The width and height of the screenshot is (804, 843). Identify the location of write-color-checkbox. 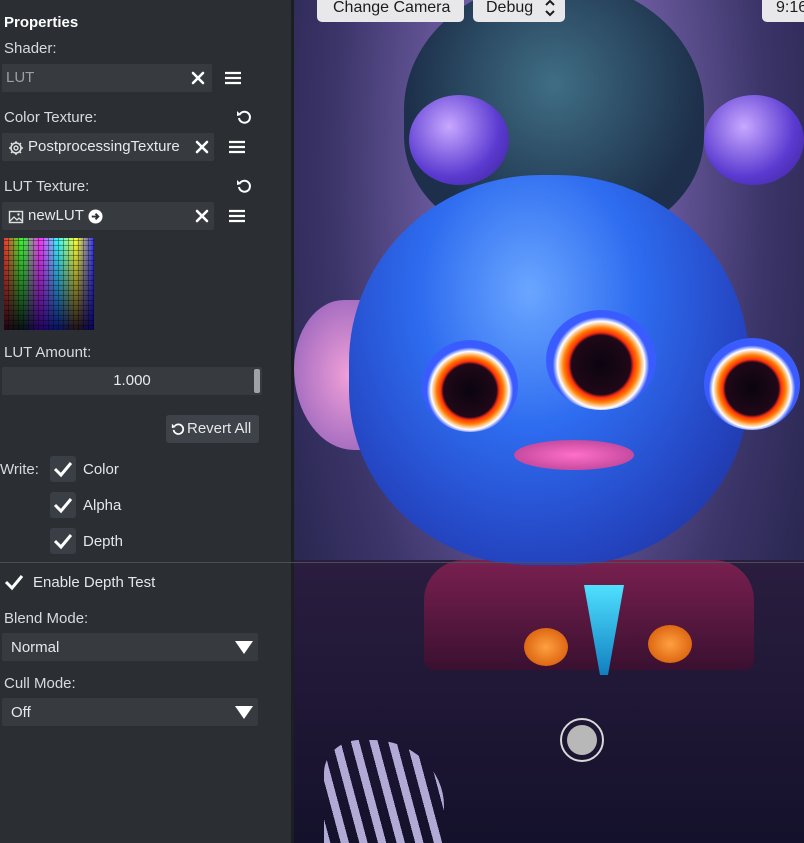
(63, 469).